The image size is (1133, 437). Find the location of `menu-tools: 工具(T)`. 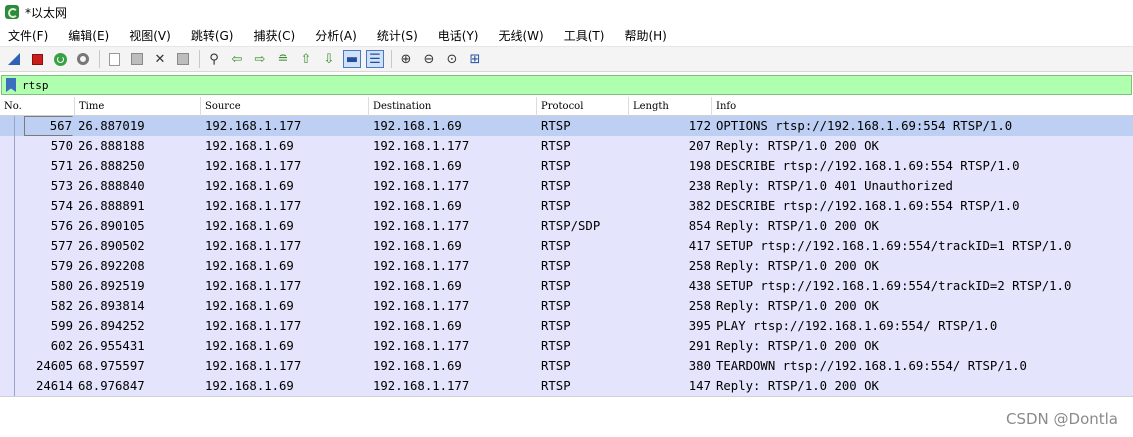

menu-tools: 工具(T) is located at coordinates (580, 35).